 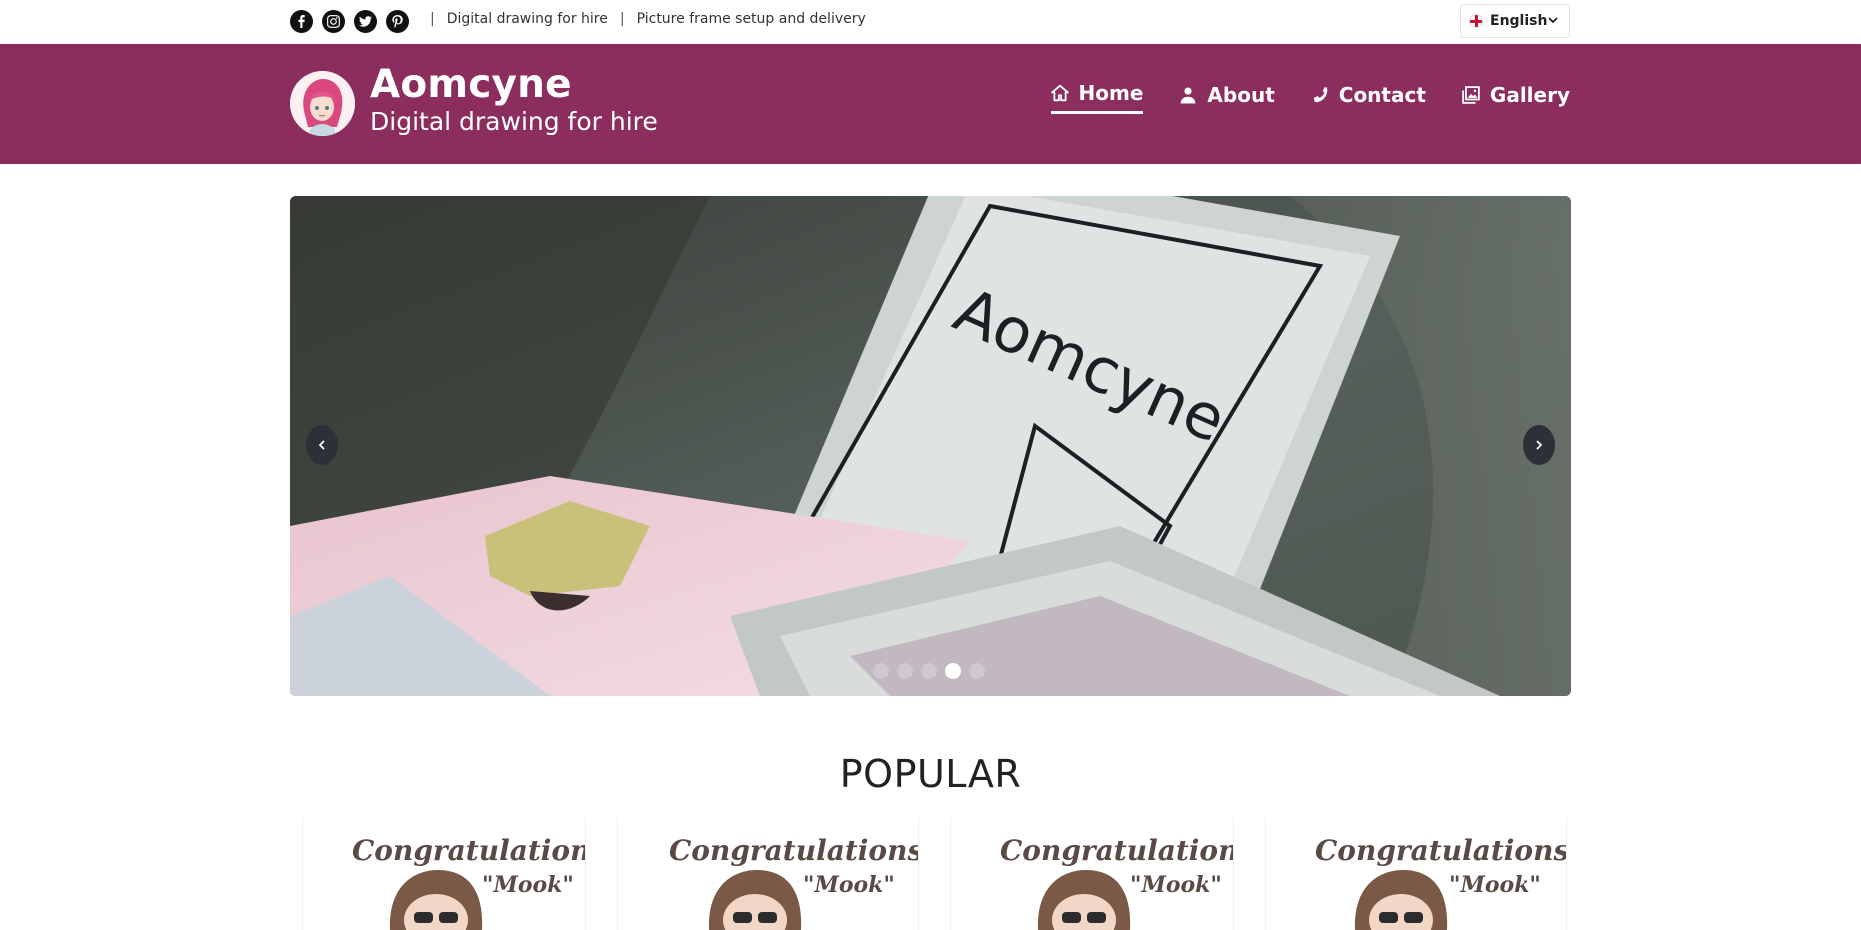 I want to click on nav-gallery: Gallery, so click(x=1516, y=95).